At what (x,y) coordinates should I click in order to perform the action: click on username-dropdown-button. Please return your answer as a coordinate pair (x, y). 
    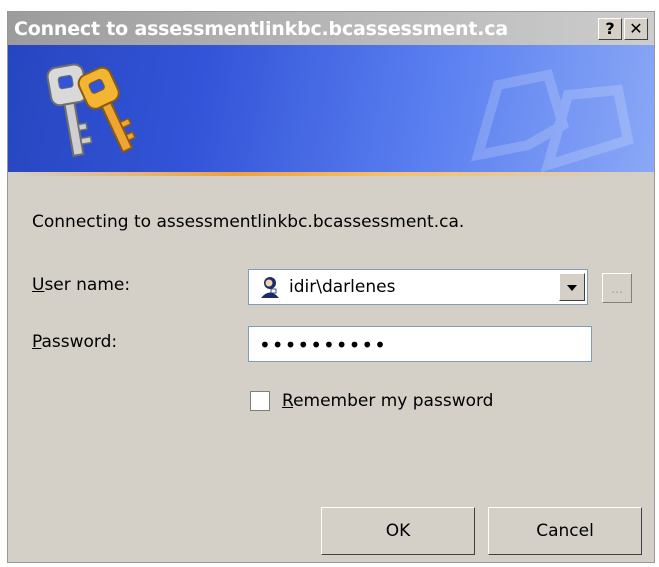
    Looking at the image, I should click on (572, 287).